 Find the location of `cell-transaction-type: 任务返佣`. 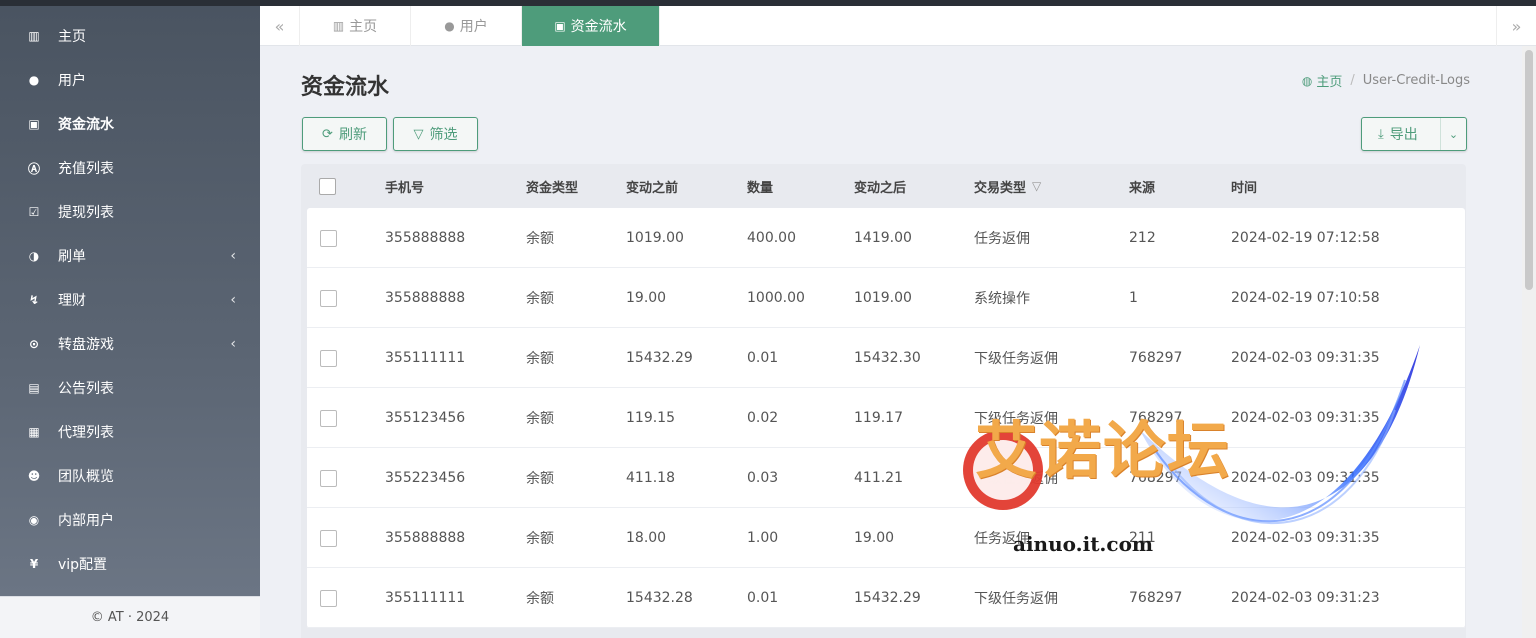

cell-transaction-type: 任务返佣 is located at coordinates (1002, 239).